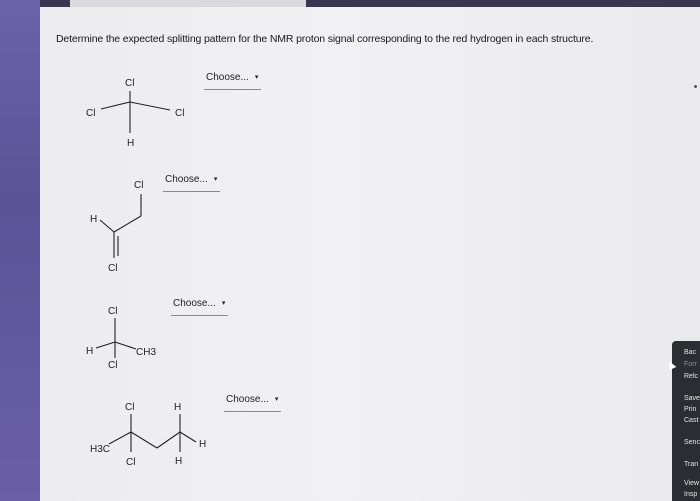 The width and height of the screenshot is (700, 501). What do you see at coordinates (695, 86) in the screenshot?
I see `stray-dot` at bounding box center [695, 86].